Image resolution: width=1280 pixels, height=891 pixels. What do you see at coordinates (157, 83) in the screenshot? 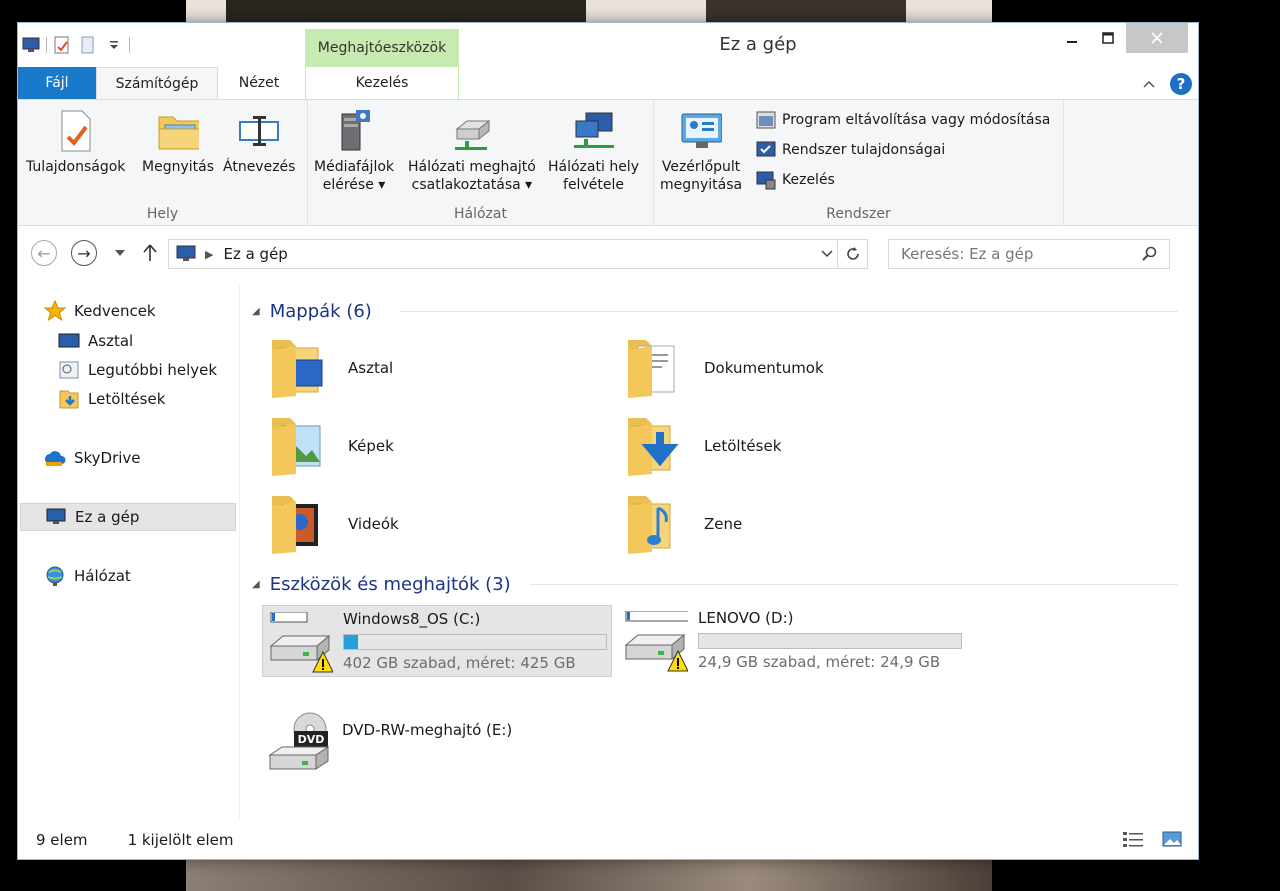
I see `tab-computer: Számítógép` at bounding box center [157, 83].